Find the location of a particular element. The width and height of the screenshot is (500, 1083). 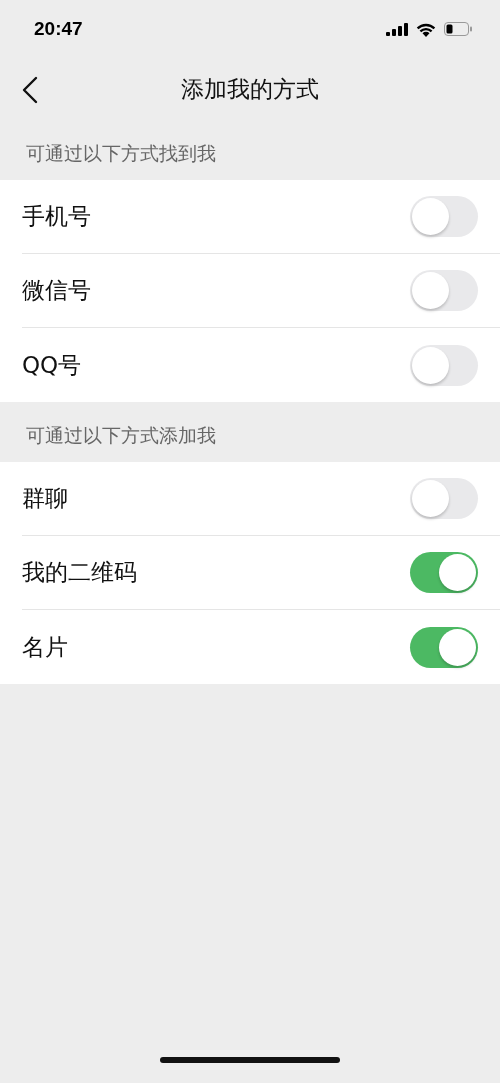

signal-icon is located at coordinates (397, 29).